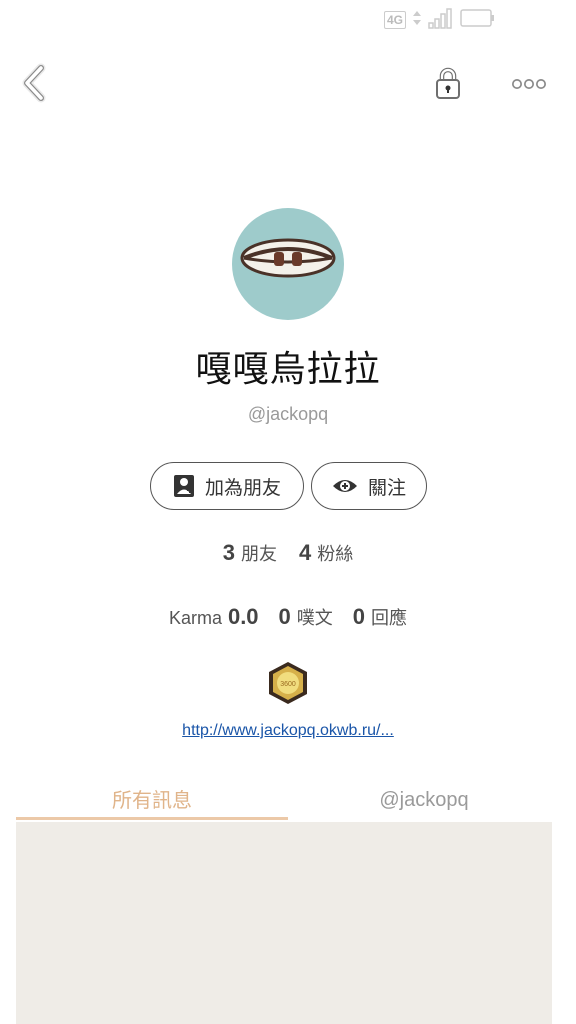 The image size is (576, 1024). I want to click on karma-stat: Karma 0.0, so click(214, 617).